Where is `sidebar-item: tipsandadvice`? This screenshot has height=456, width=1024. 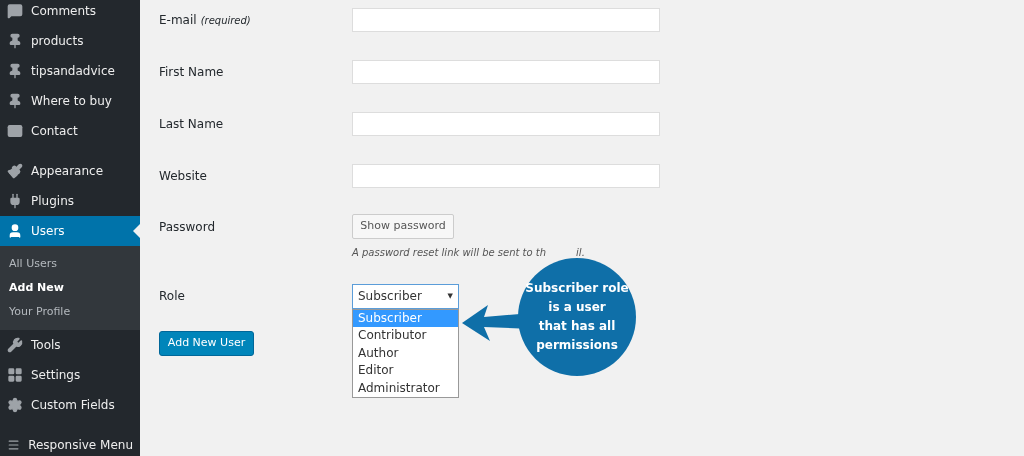 sidebar-item: tipsandadvice is located at coordinates (70, 71).